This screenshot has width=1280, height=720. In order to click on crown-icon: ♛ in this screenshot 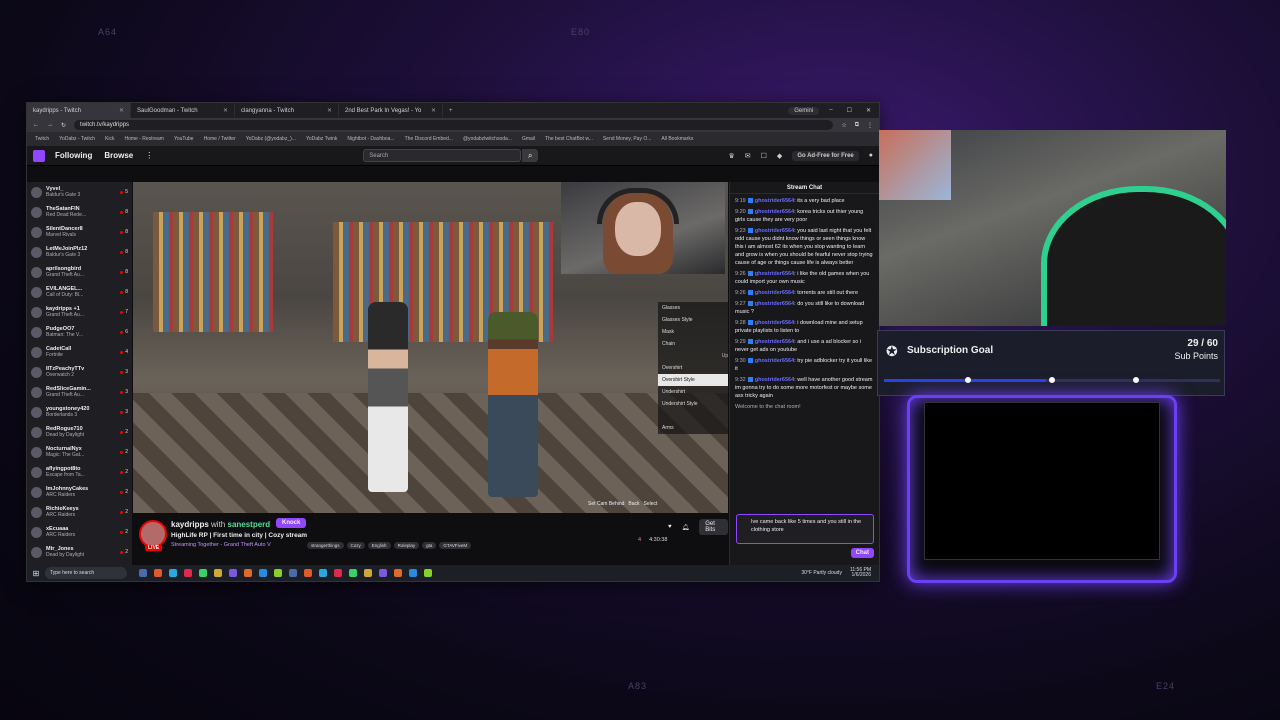, I will do `click(731, 156)`.